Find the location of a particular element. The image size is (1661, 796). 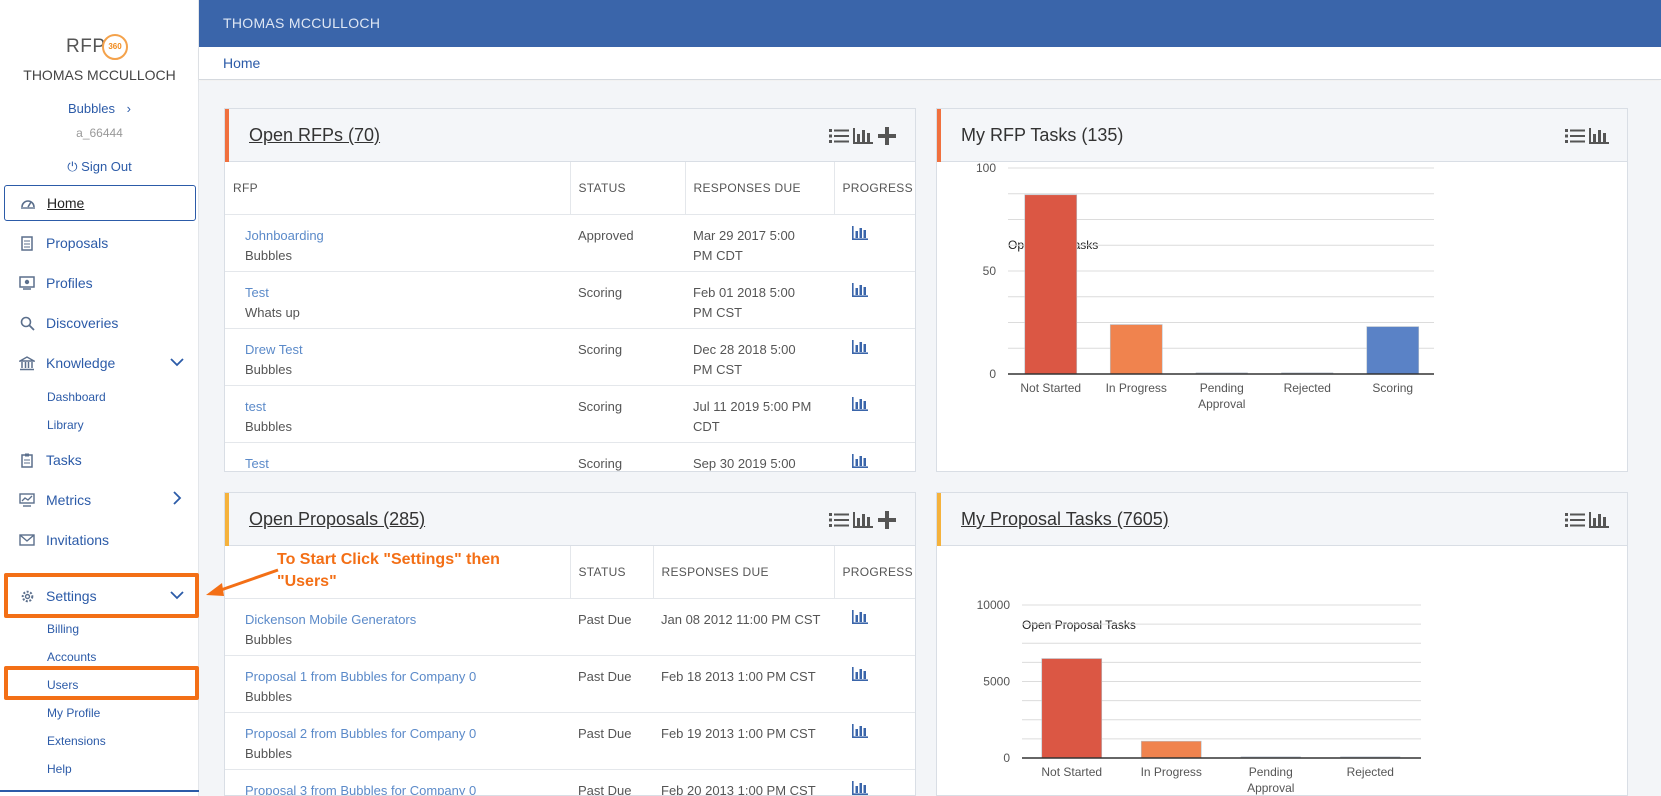

row-title-link: Drew Test is located at coordinates (407, 350).